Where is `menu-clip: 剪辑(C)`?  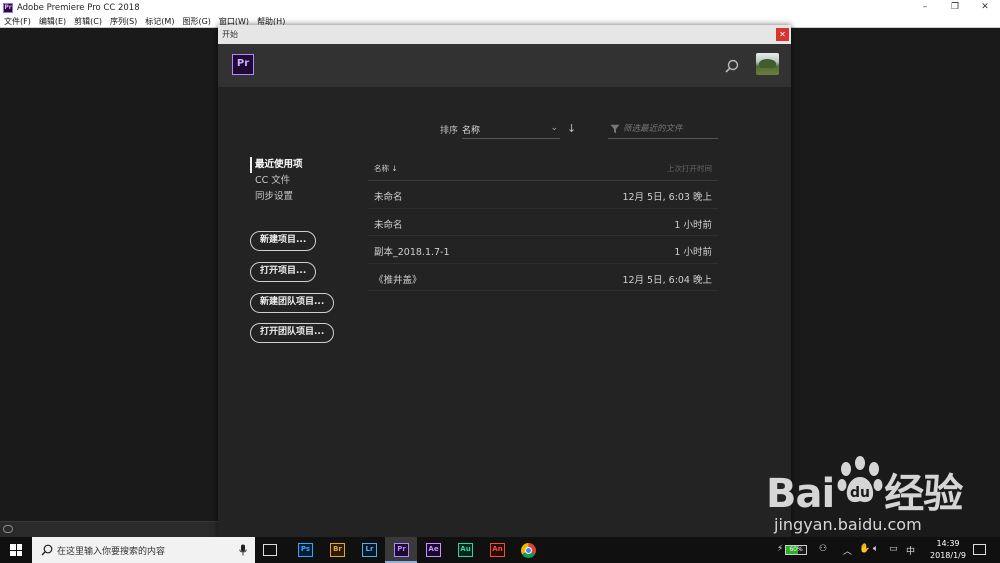
menu-clip: 剪辑(C) is located at coordinates (88, 21).